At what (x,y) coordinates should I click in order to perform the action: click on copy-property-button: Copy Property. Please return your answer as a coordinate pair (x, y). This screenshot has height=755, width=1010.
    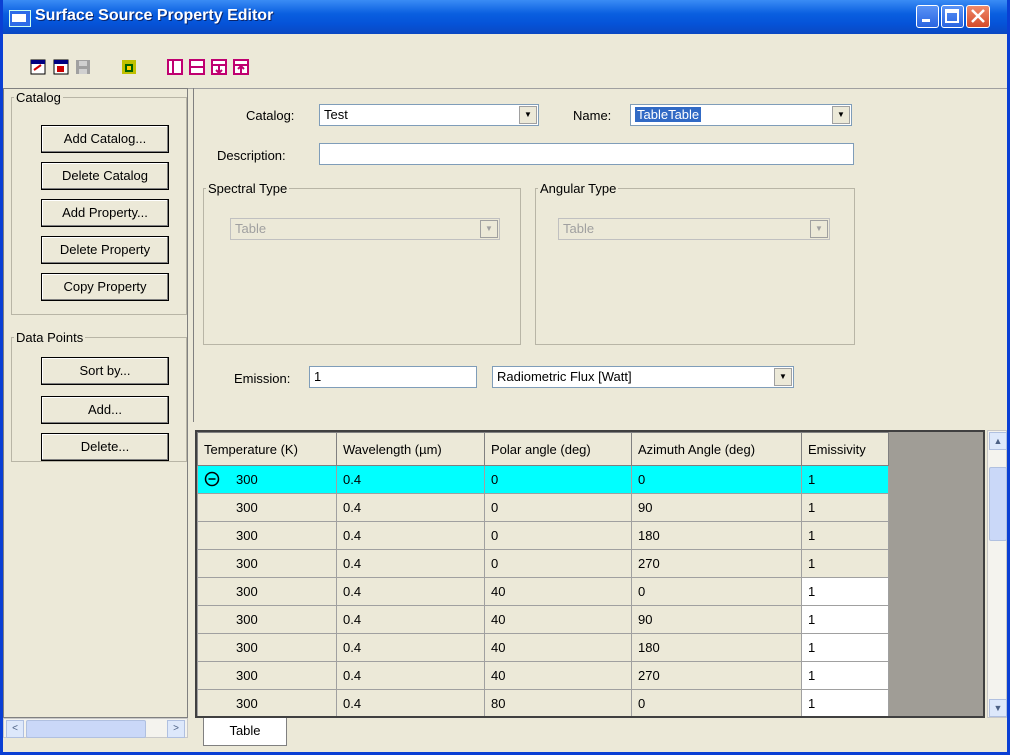
    Looking at the image, I should click on (105, 287).